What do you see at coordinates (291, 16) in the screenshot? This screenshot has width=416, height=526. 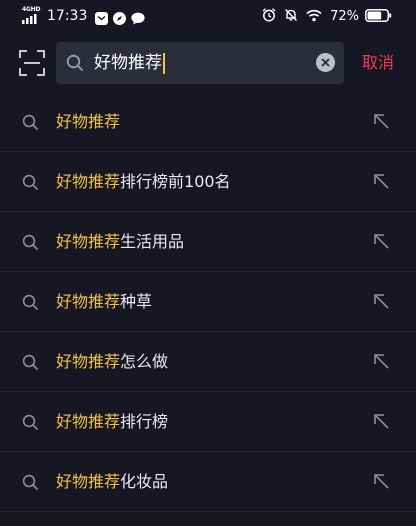 I see `mute-icon` at bounding box center [291, 16].